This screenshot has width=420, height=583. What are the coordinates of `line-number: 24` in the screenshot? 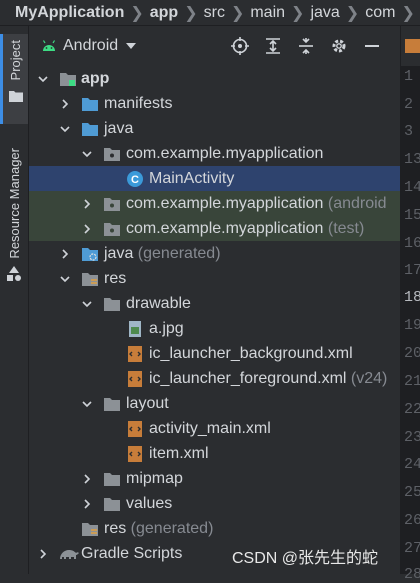 It's located at (412, 464).